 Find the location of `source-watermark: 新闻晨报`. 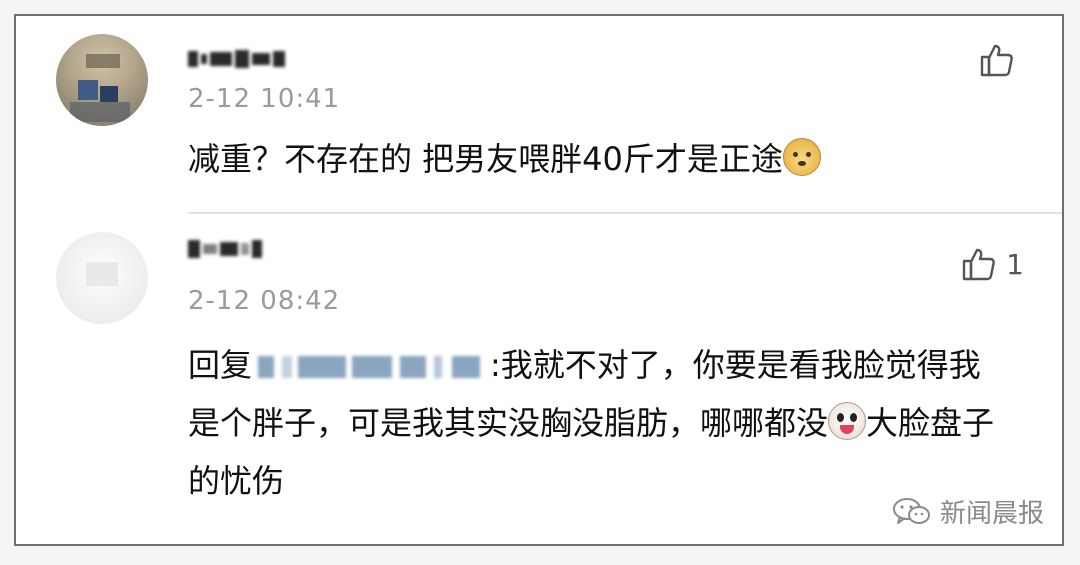

source-watermark: 新闻晨报 is located at coordinates (968, 511).